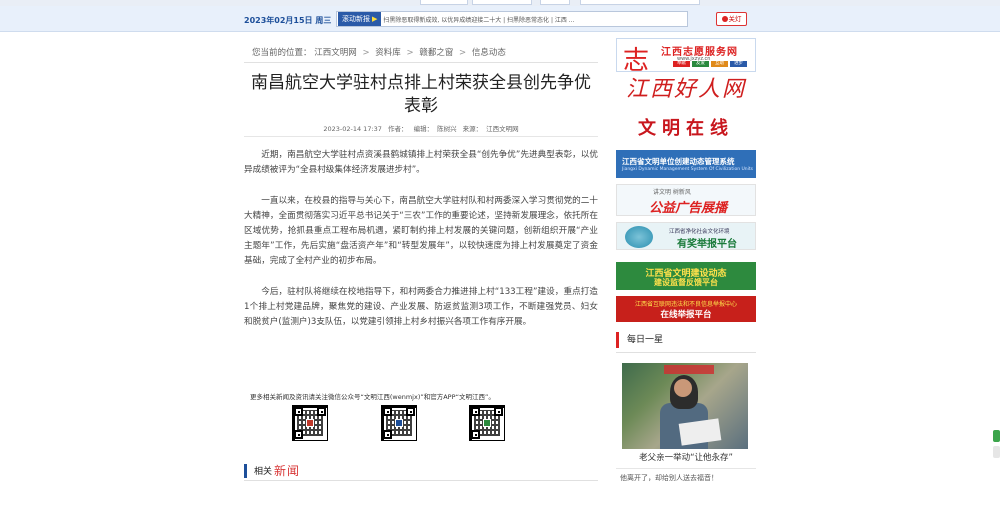  I want to click on breadcrumb: 您当前的位置： 江西文明网 > 资料库 > 赣鄱之窗 > 信息动态, so click(379, 52).